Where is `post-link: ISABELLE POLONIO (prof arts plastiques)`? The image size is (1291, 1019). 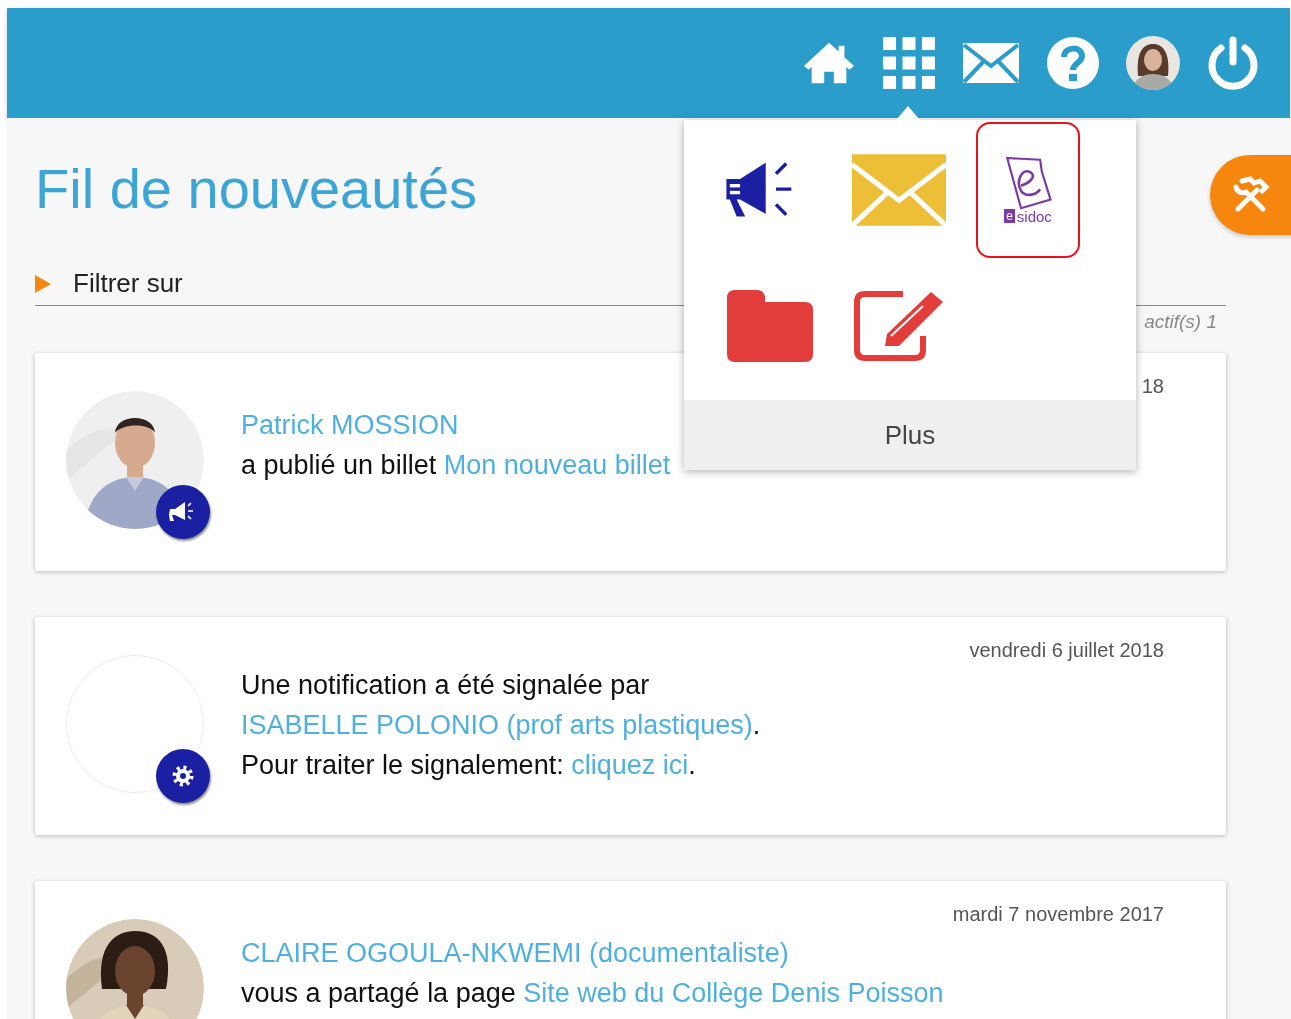
post-link: ISABELLE POLONIO (prof arts plastiques) is located at coordinates (497, 725).